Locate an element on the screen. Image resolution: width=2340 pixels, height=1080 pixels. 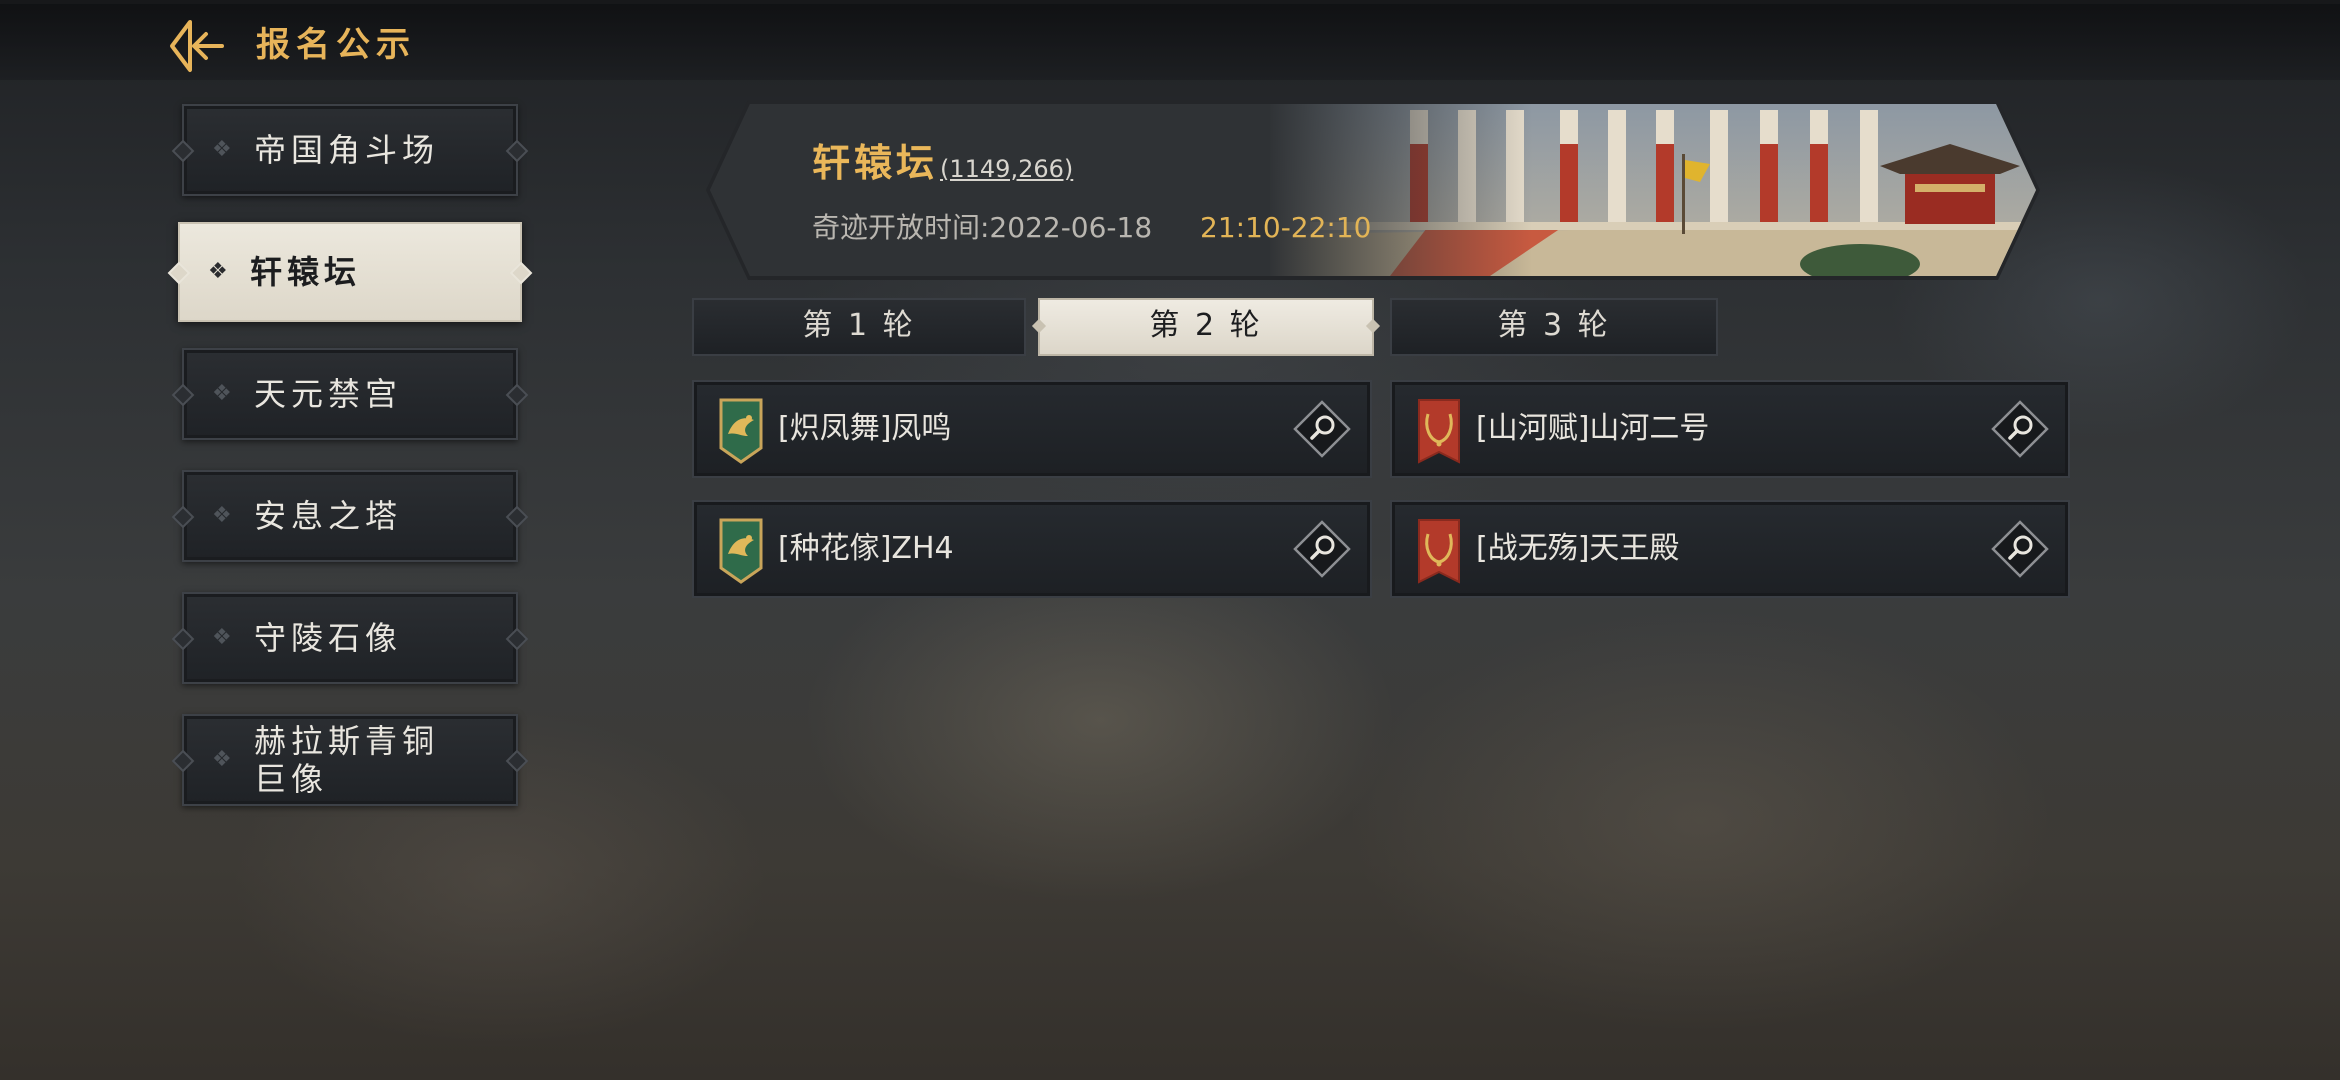
tab-round-3: 第 3 轮 is located at coordinates (1554, 327).